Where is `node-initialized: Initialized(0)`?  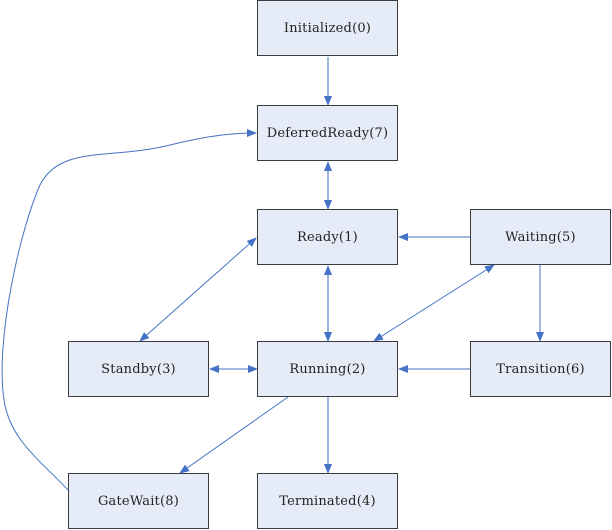
node-initialized: Initialized(0) is located at coordinates (327, 28).